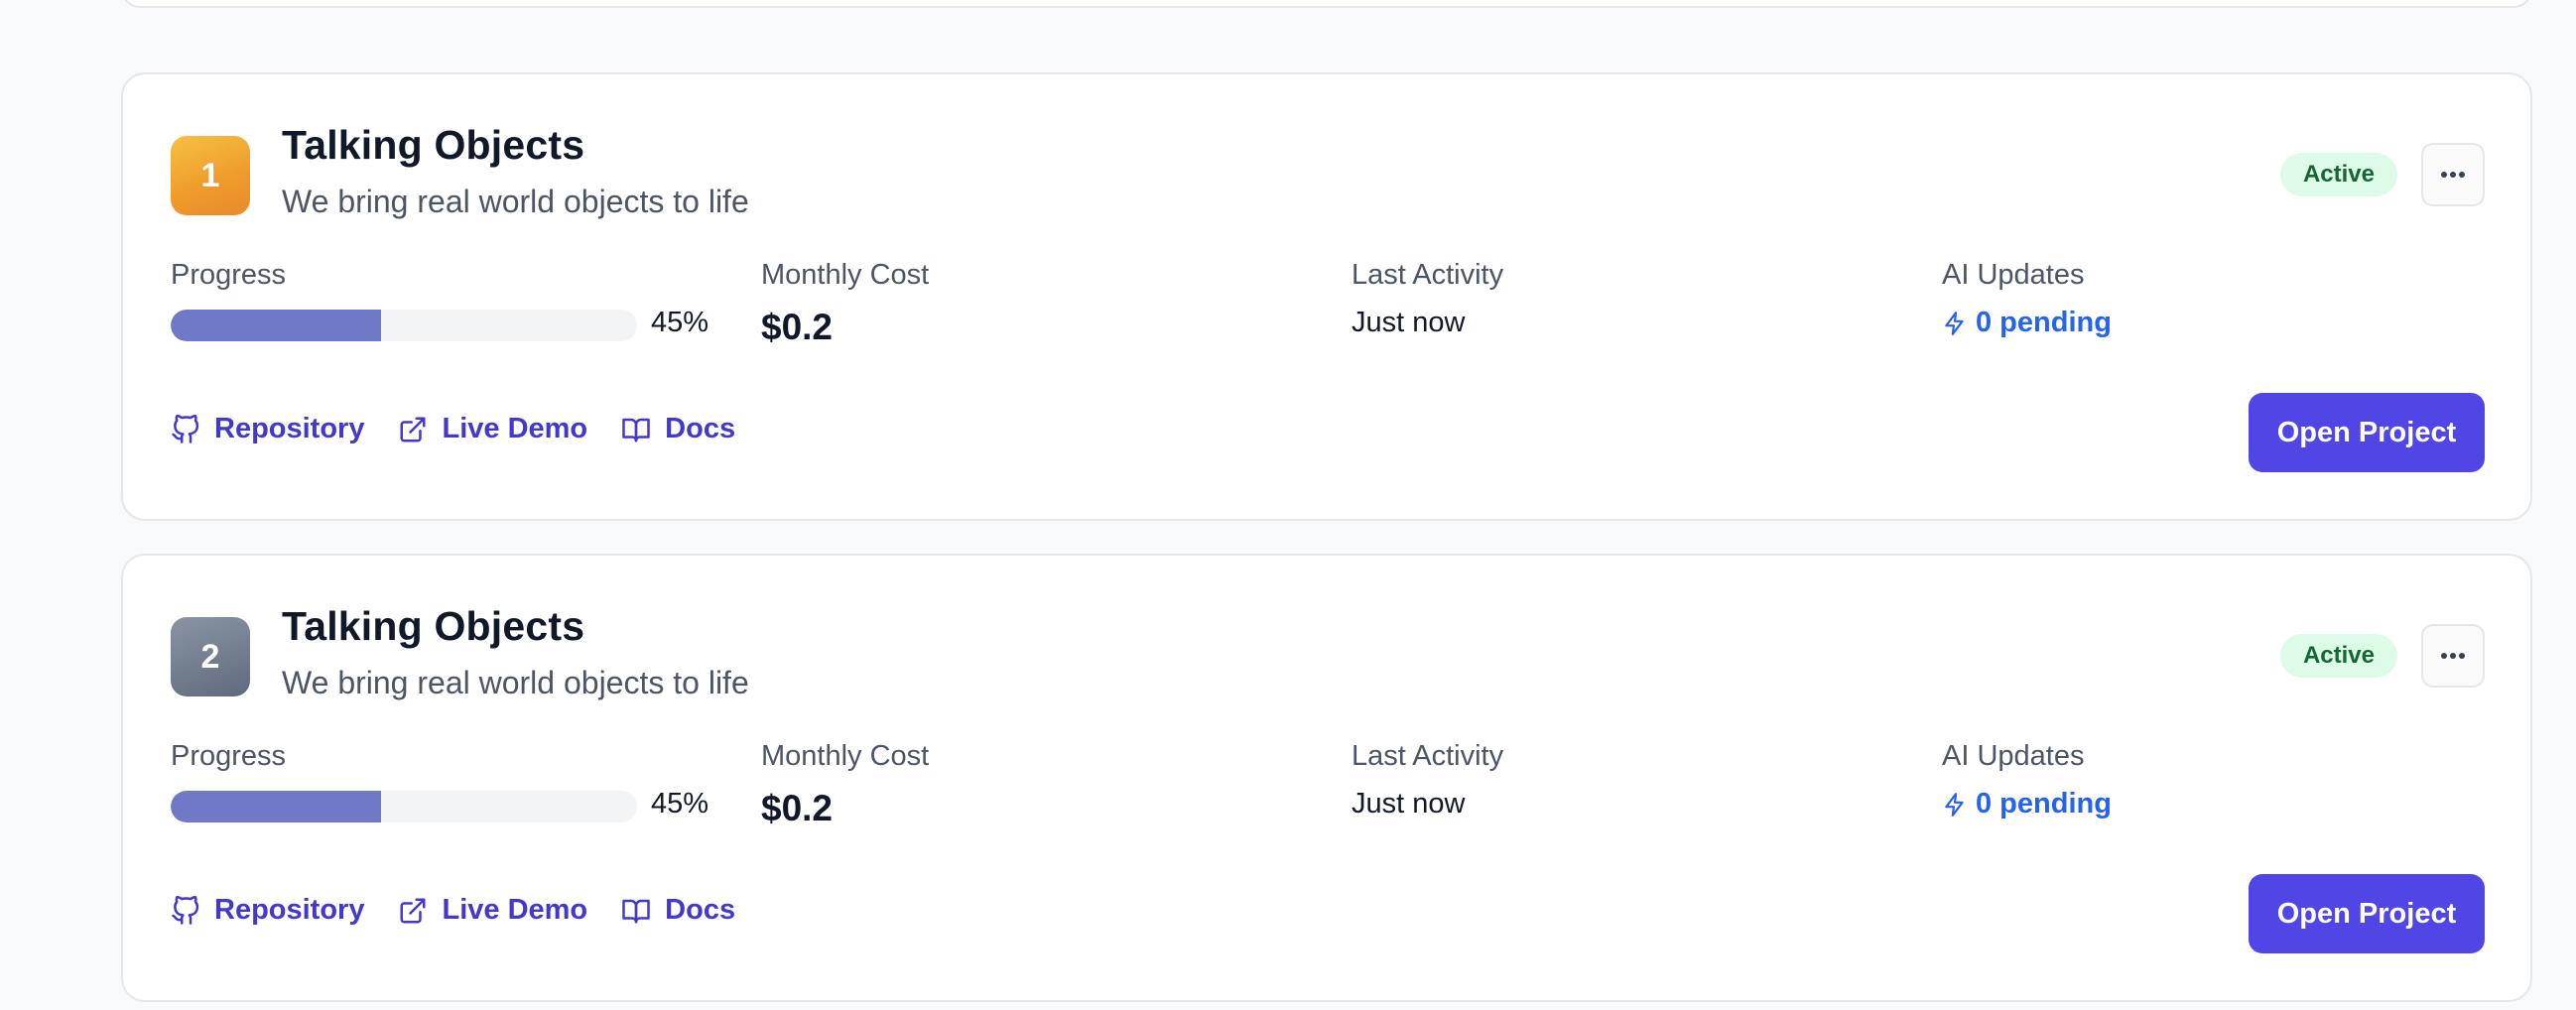 This screenshot has height=1010, width=2576. Describe the element at coordinates (1327, 4) in the screenshot. I see `previous-card-edge` at that location.